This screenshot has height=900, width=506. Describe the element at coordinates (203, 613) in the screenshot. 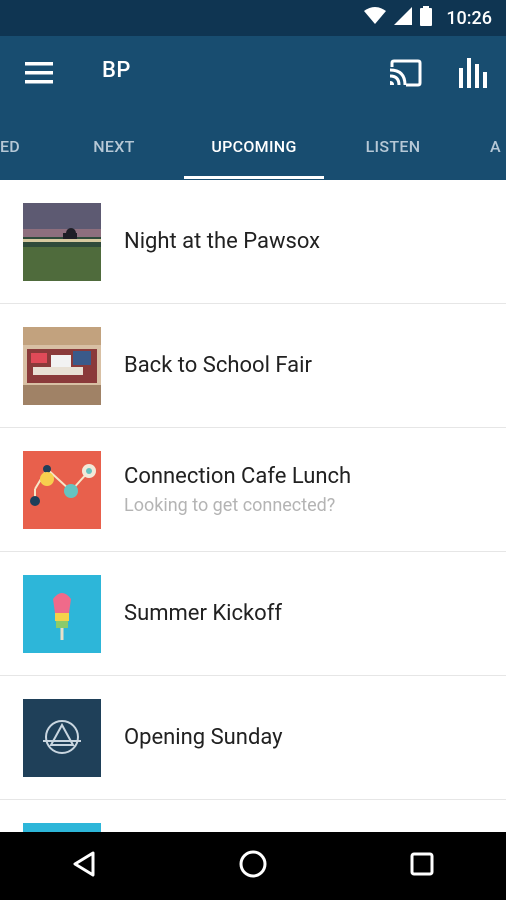

I see `event-title: Summer Kickoff` at that location.